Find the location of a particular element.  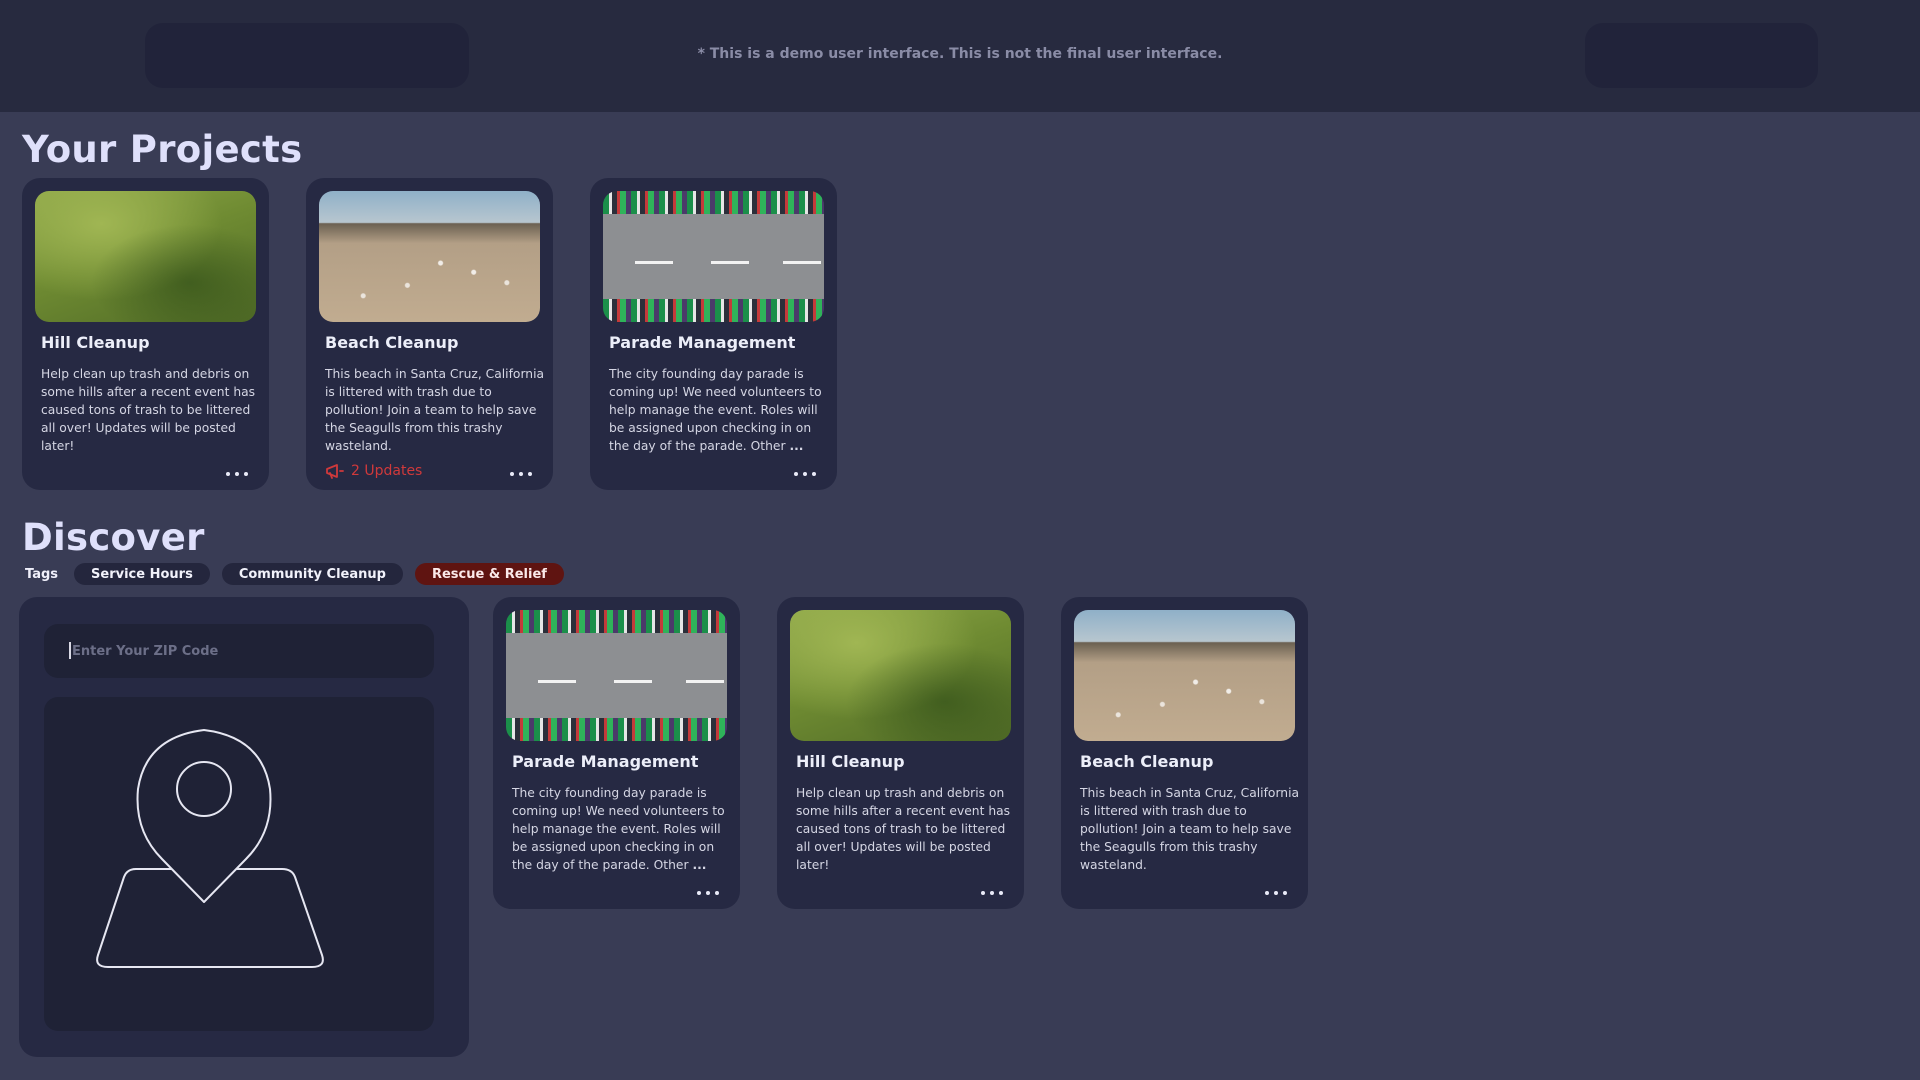

tag-rescue-relief: Rescue & Relief is located at coordinates (489, 574).